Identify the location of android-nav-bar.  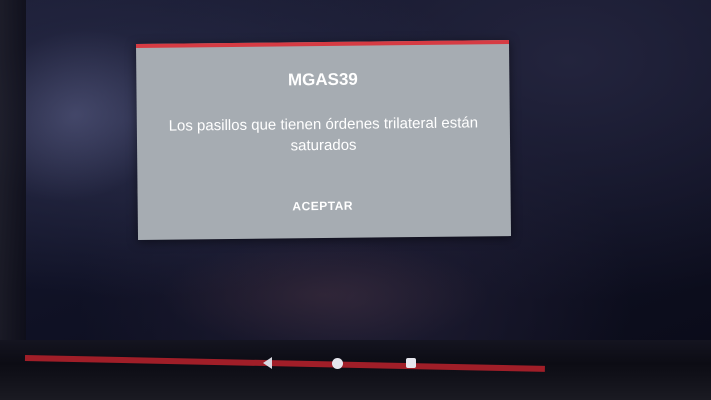
(340, 361).